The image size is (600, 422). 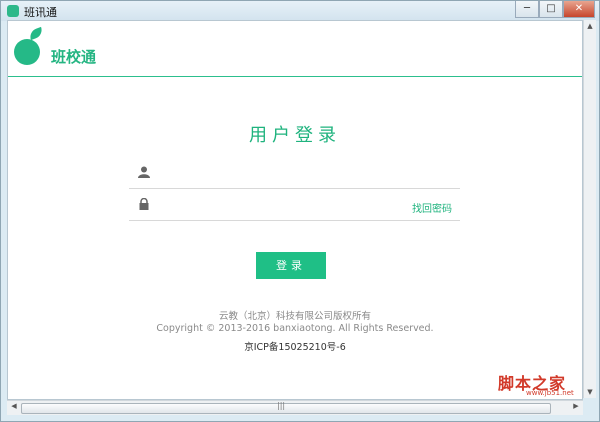 I want to click on logo-text: 班校通, so click(x=74, y=57).